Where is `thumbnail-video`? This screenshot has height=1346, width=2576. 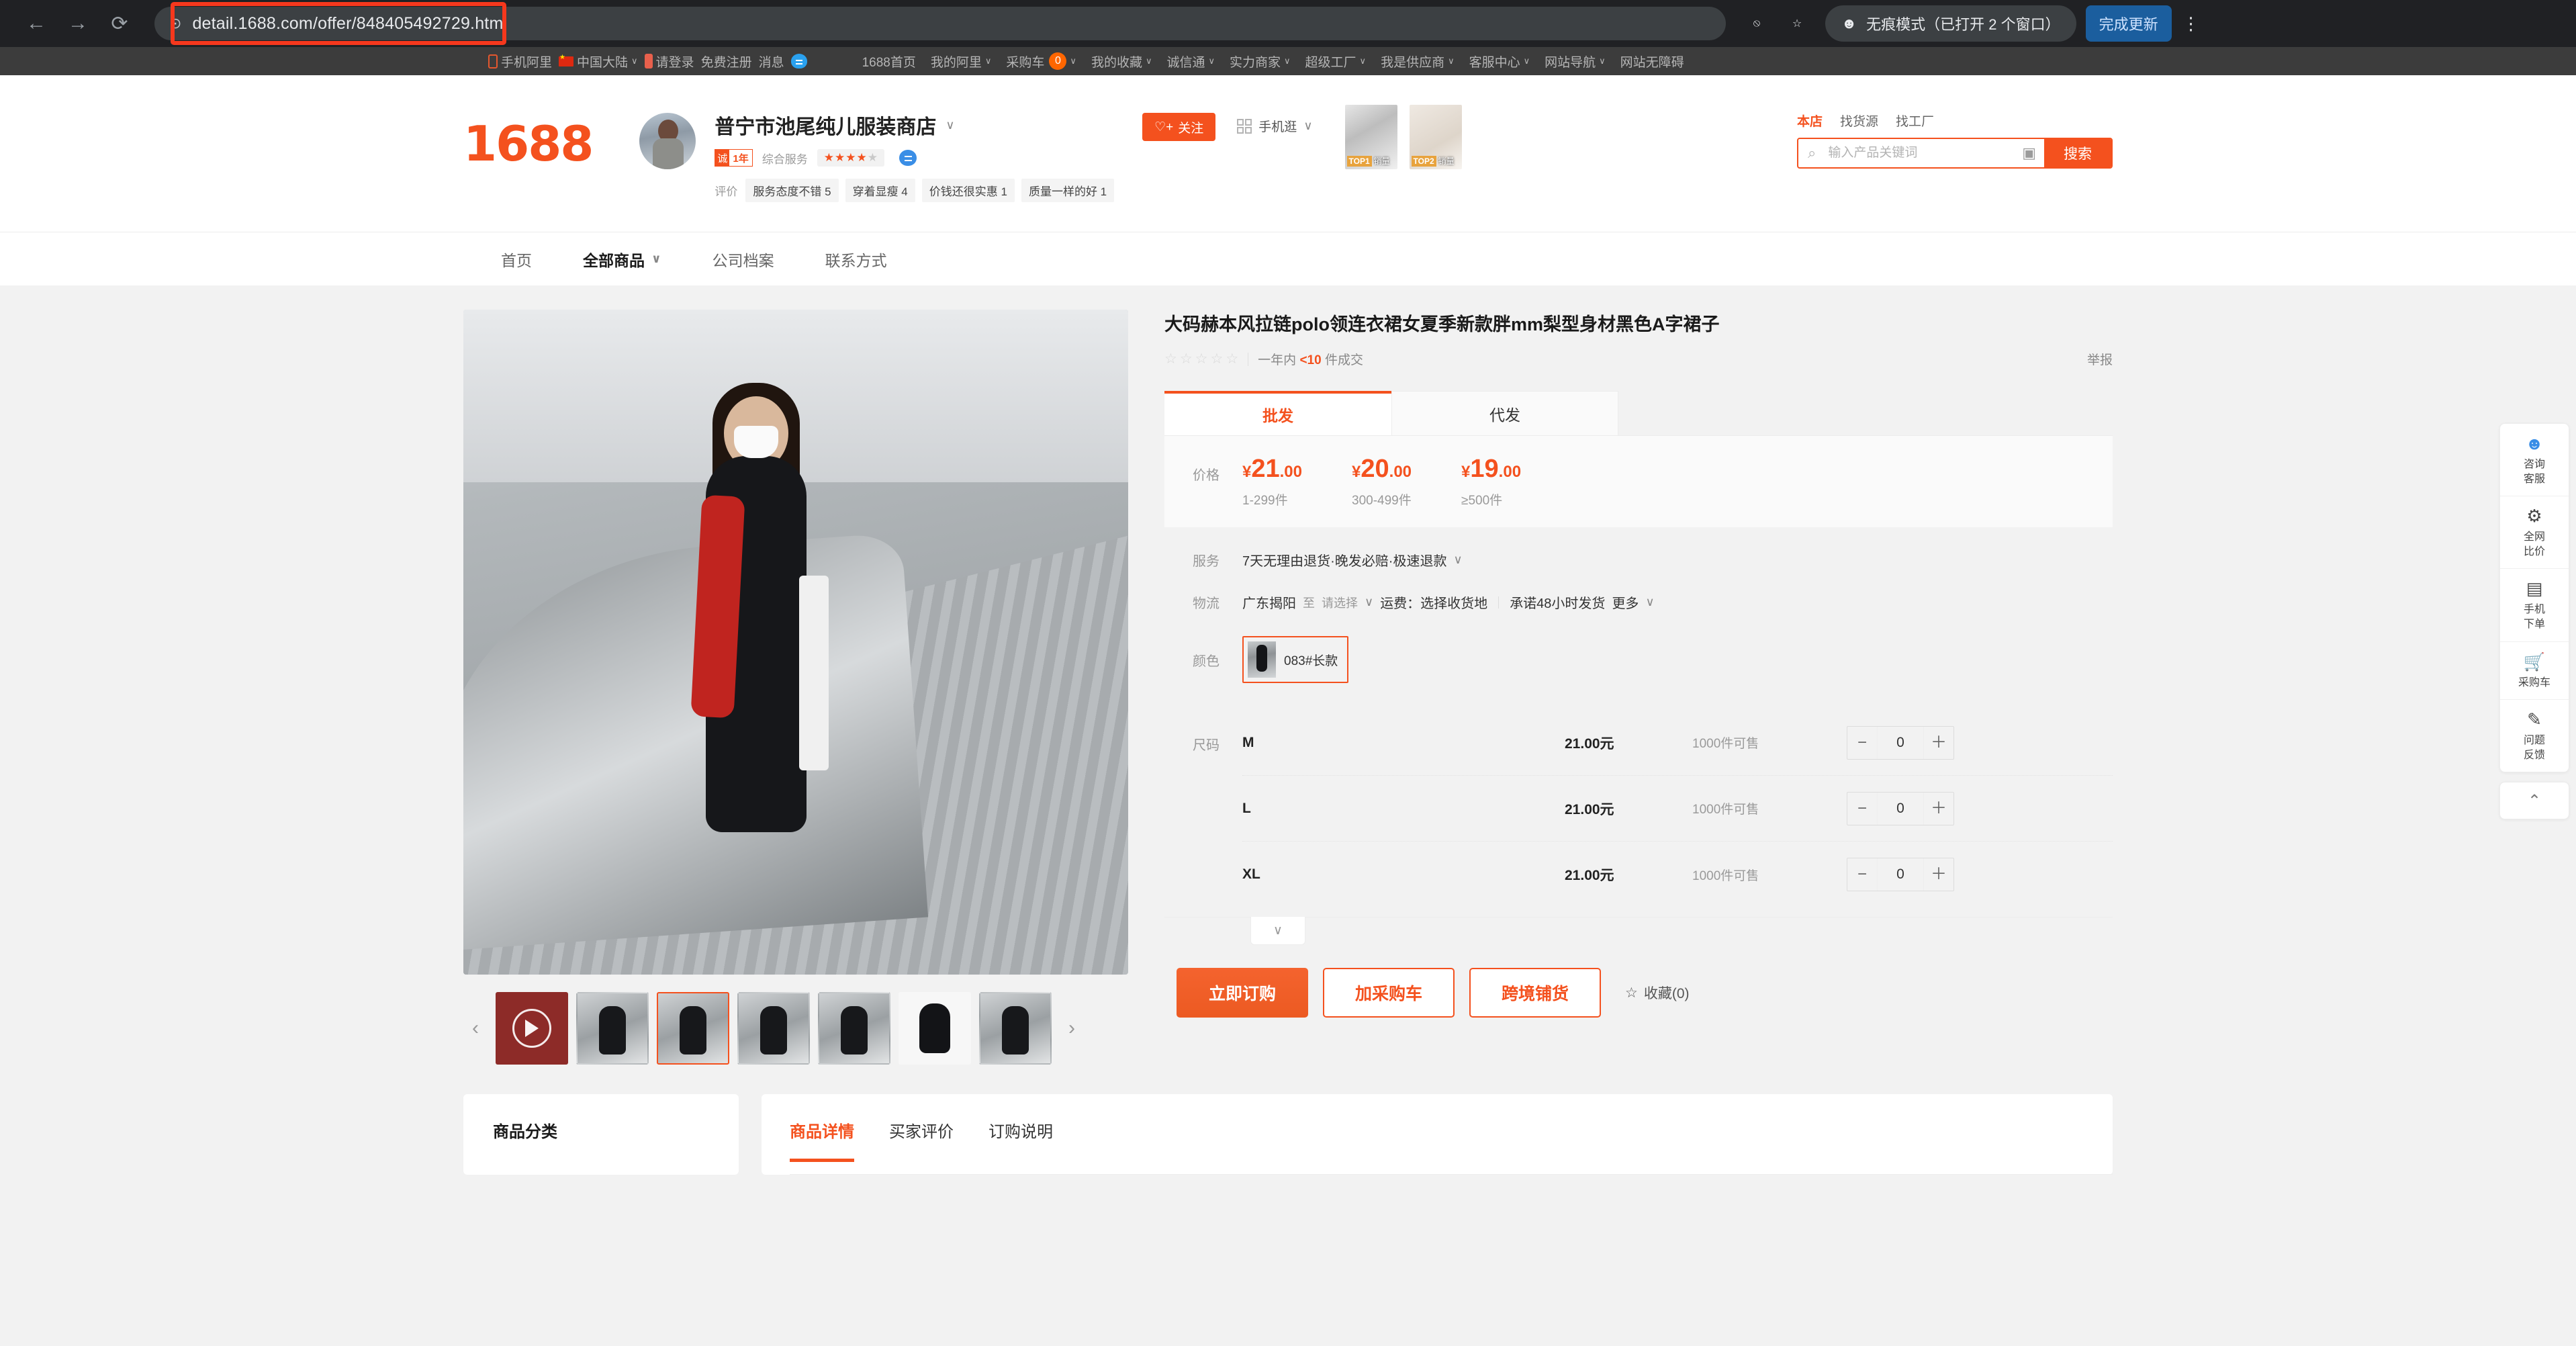
thumbnail-video is located at coordinates (532, 1028).